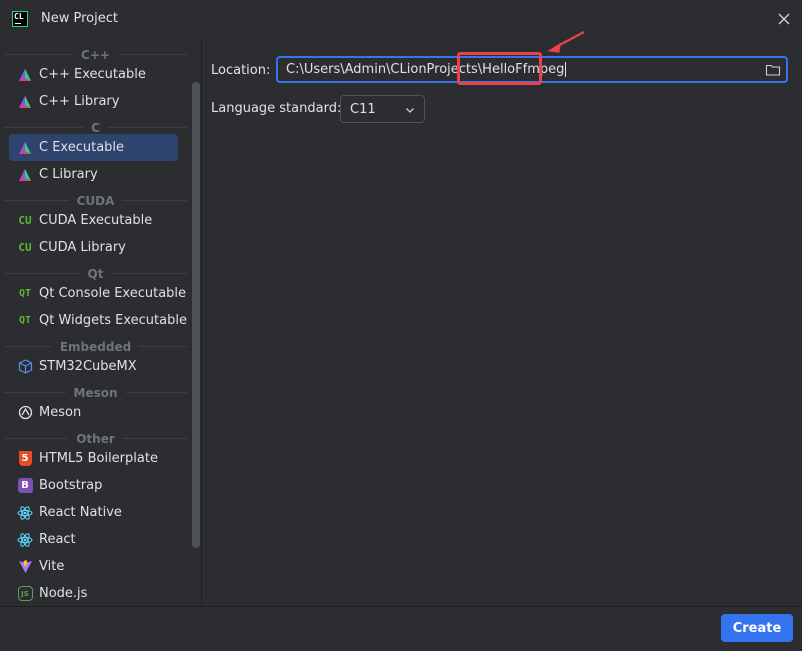  I want to click on sidebar-item-bootstrap: B Bootstrap, so click(93, 485).